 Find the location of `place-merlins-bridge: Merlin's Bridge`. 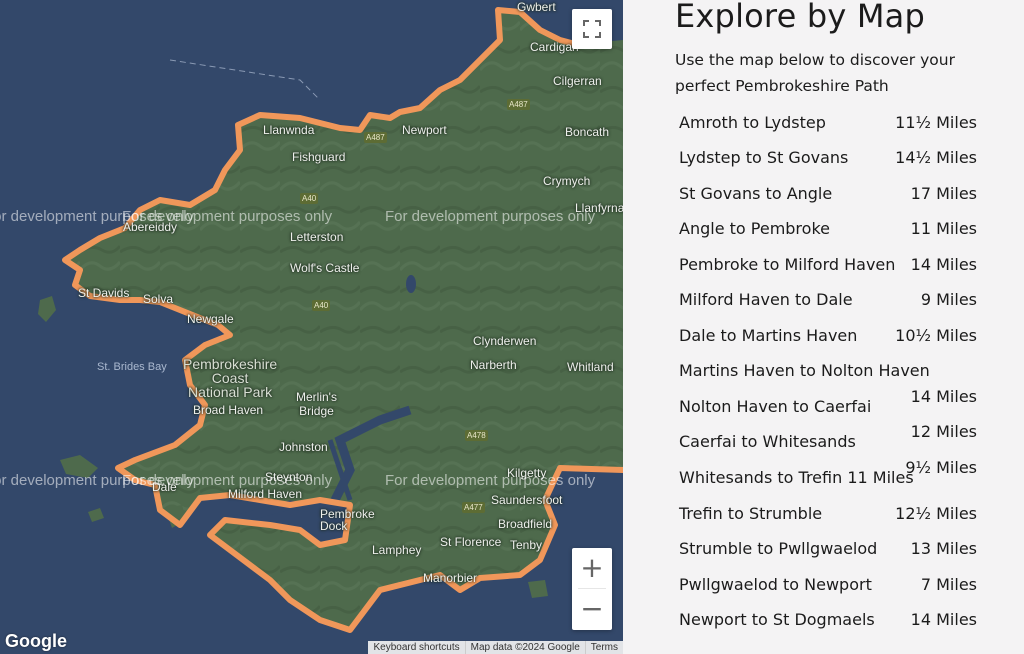

place-merlins-bridge: Merlin's Bridge is located at coordinates (316, 404).